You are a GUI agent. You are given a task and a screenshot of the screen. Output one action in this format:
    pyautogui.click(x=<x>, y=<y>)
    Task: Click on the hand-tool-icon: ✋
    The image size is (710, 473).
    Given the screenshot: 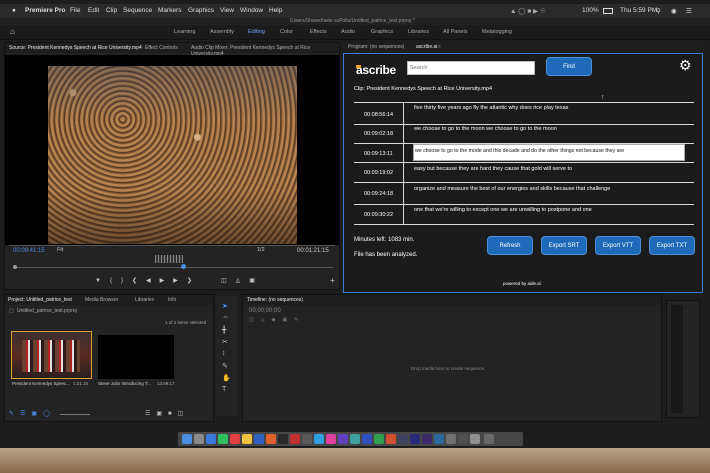 What is the action you would take?
    pyautogui.click(x=226, y=378)
    